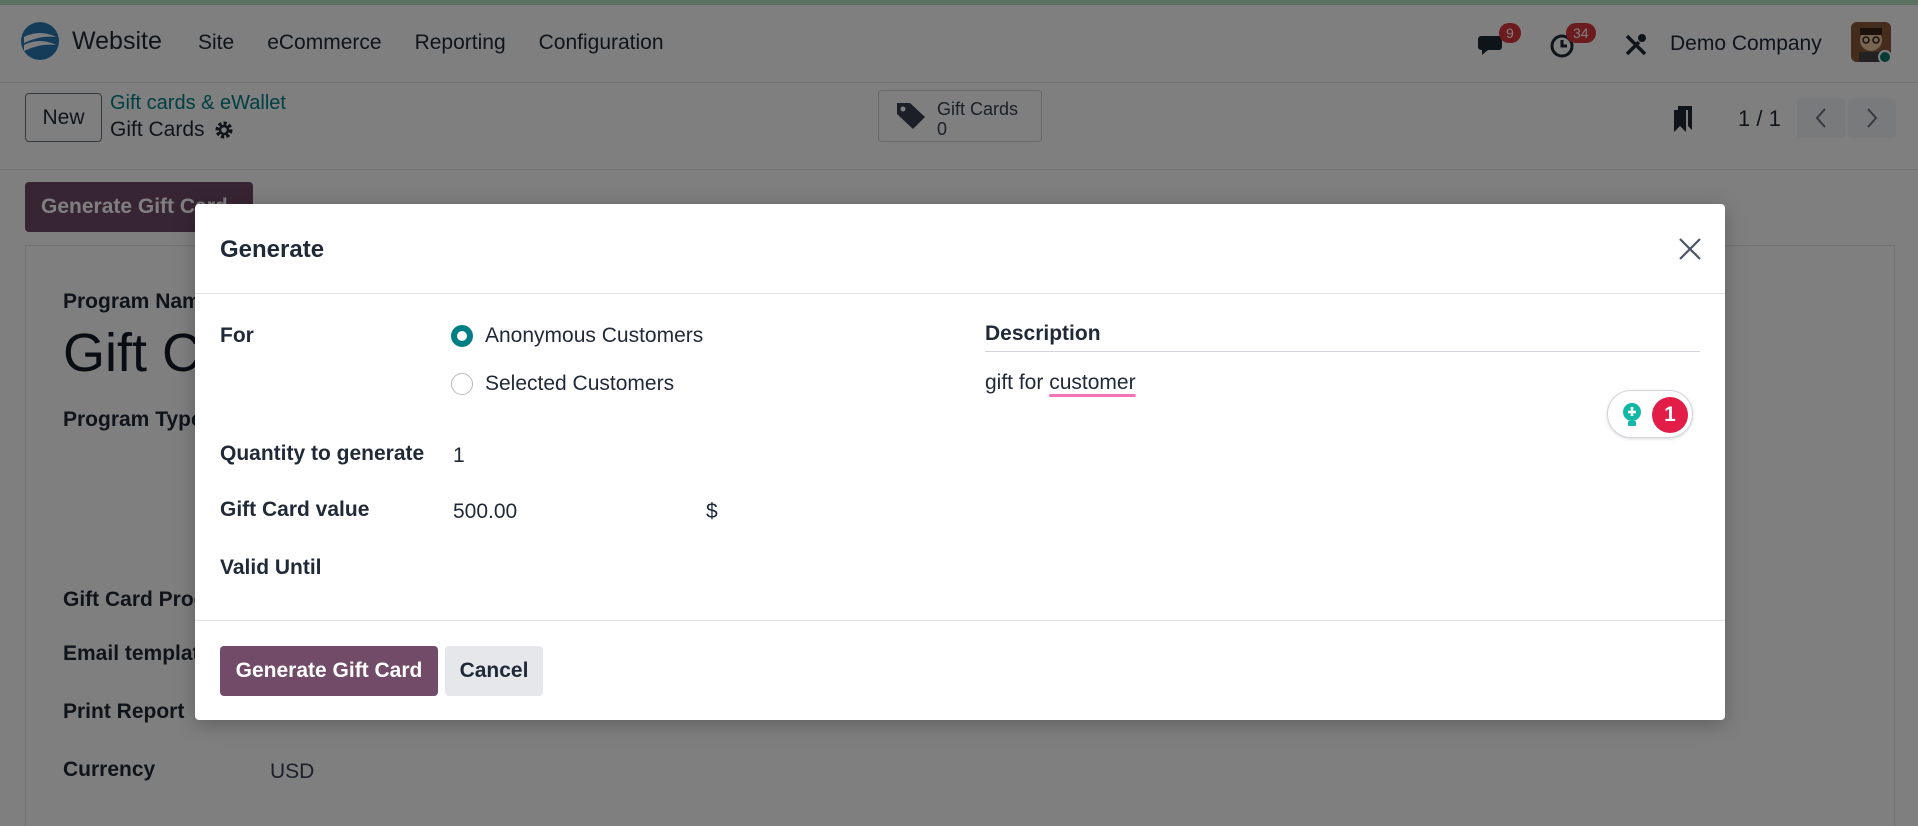 The image size is (1918, 826). What do you see at coordinates (1670, 415) in the screenshot?
I see `grammar-issue-count: 1` at bounding box center [1670, 415].